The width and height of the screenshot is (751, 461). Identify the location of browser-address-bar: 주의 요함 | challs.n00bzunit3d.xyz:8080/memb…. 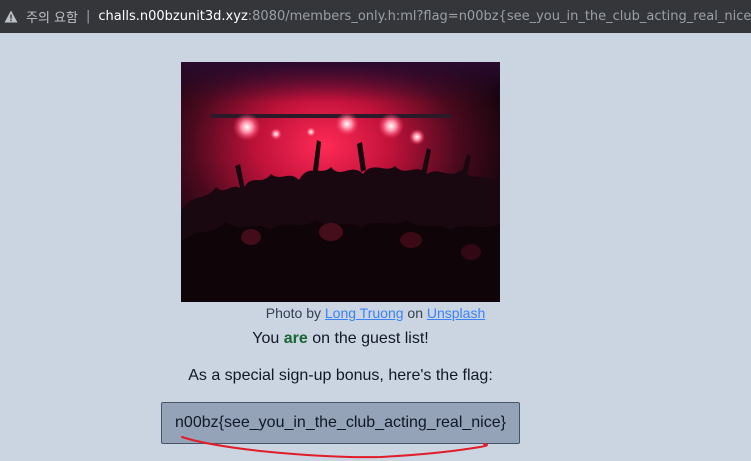
(375, 16).